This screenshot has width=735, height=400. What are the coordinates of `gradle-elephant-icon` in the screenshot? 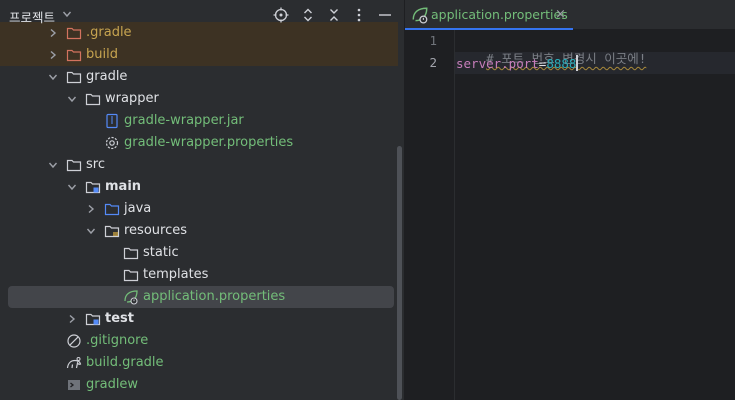 It's located at (74, 363).